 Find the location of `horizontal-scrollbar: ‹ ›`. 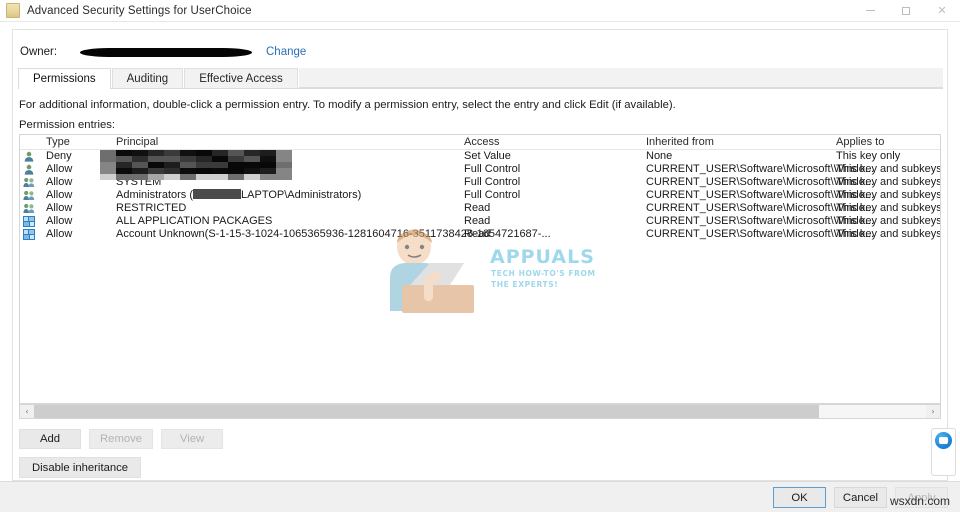

horizontal-scrollbar: ‹ › is located at coordinates (480, 411).